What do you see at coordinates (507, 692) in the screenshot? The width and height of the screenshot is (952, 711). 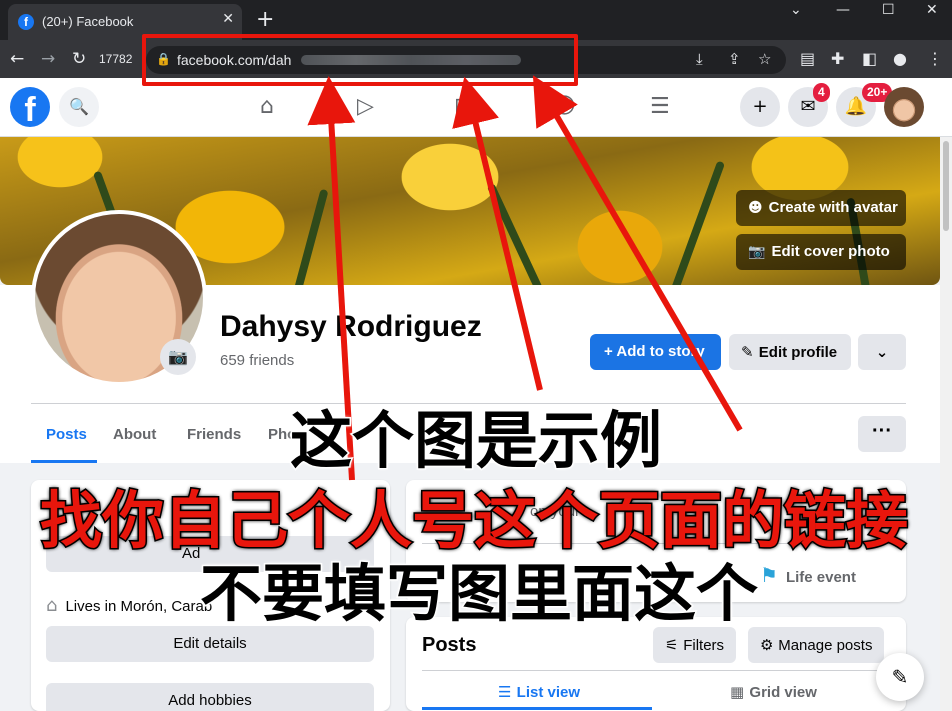 I see `list-icon: ☰` at bounding box center [507, 692].